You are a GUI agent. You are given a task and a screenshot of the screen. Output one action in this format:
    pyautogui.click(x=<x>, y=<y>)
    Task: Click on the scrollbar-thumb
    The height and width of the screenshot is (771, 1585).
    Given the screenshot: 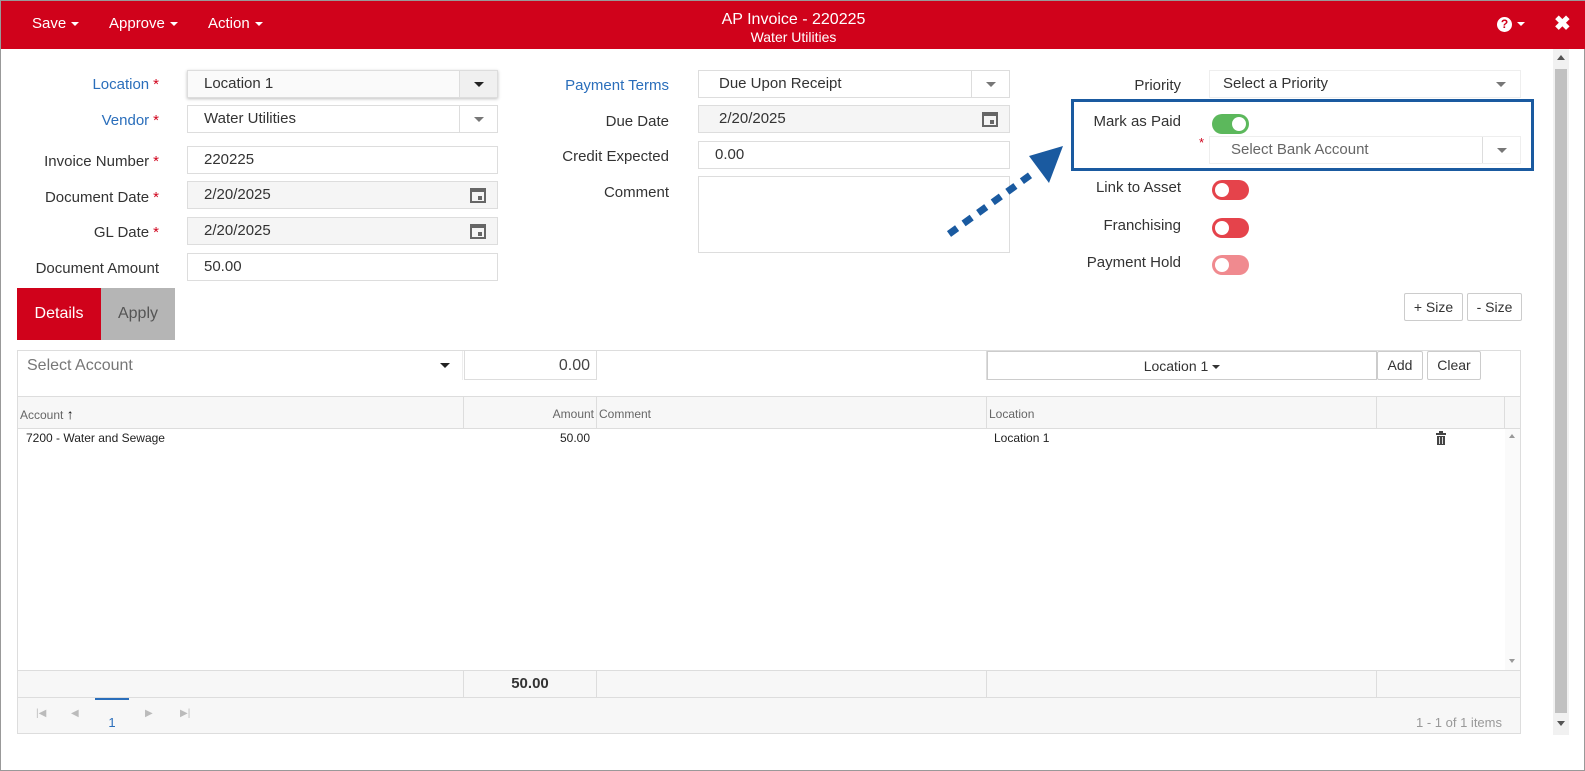 What is the action you would take?
    pyautogui.click(x=1561, y=391)
    